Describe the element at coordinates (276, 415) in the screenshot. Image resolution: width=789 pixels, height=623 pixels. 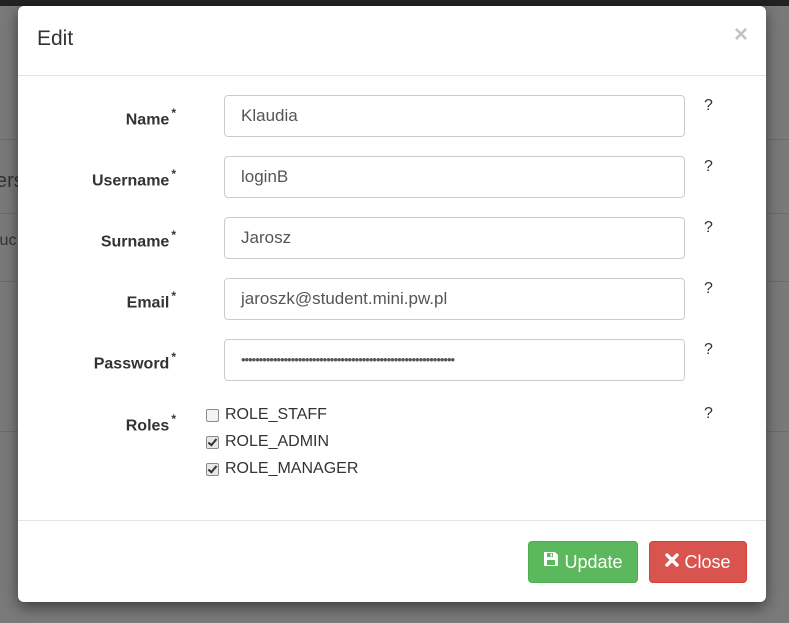
I see `role-staff-label: ROLE_STAFF` at that location.